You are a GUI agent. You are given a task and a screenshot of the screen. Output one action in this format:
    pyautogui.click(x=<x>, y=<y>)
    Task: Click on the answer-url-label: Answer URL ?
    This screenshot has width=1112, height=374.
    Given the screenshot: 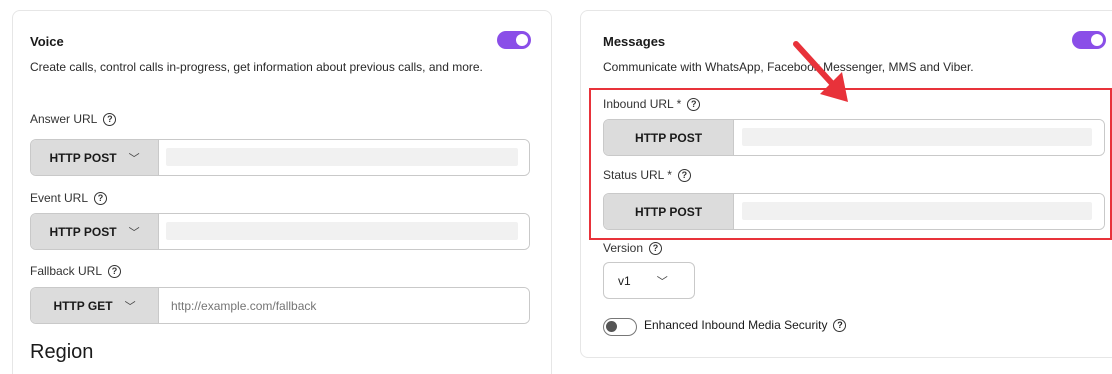 What is the action you would take?
    pyautogui.click(x=73, y=119)
    